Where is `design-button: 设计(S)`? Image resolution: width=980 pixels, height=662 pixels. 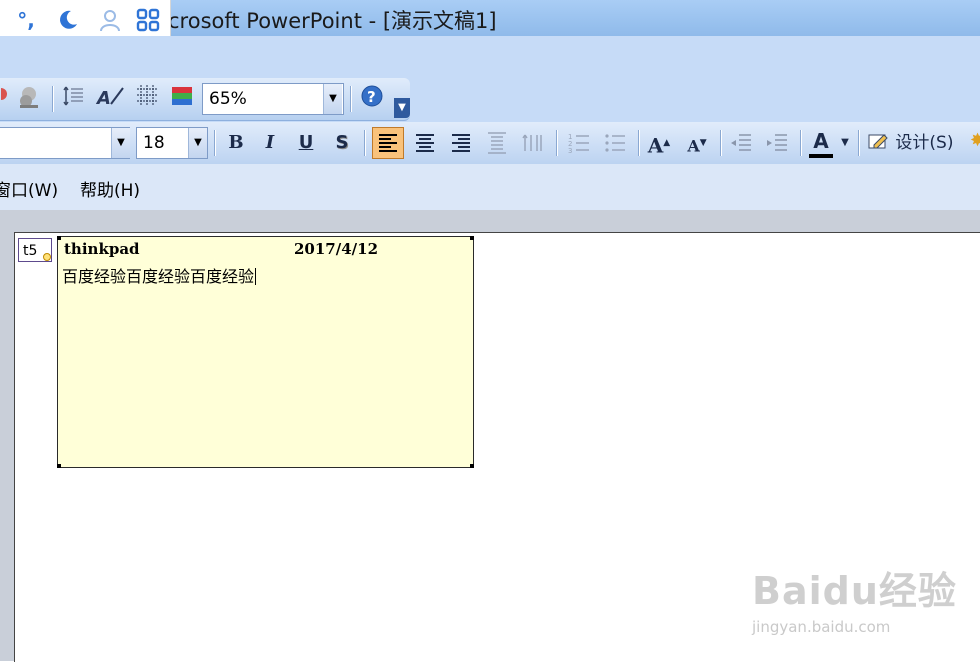
design-button: 设计(S) is located at coordinates (918, 143).